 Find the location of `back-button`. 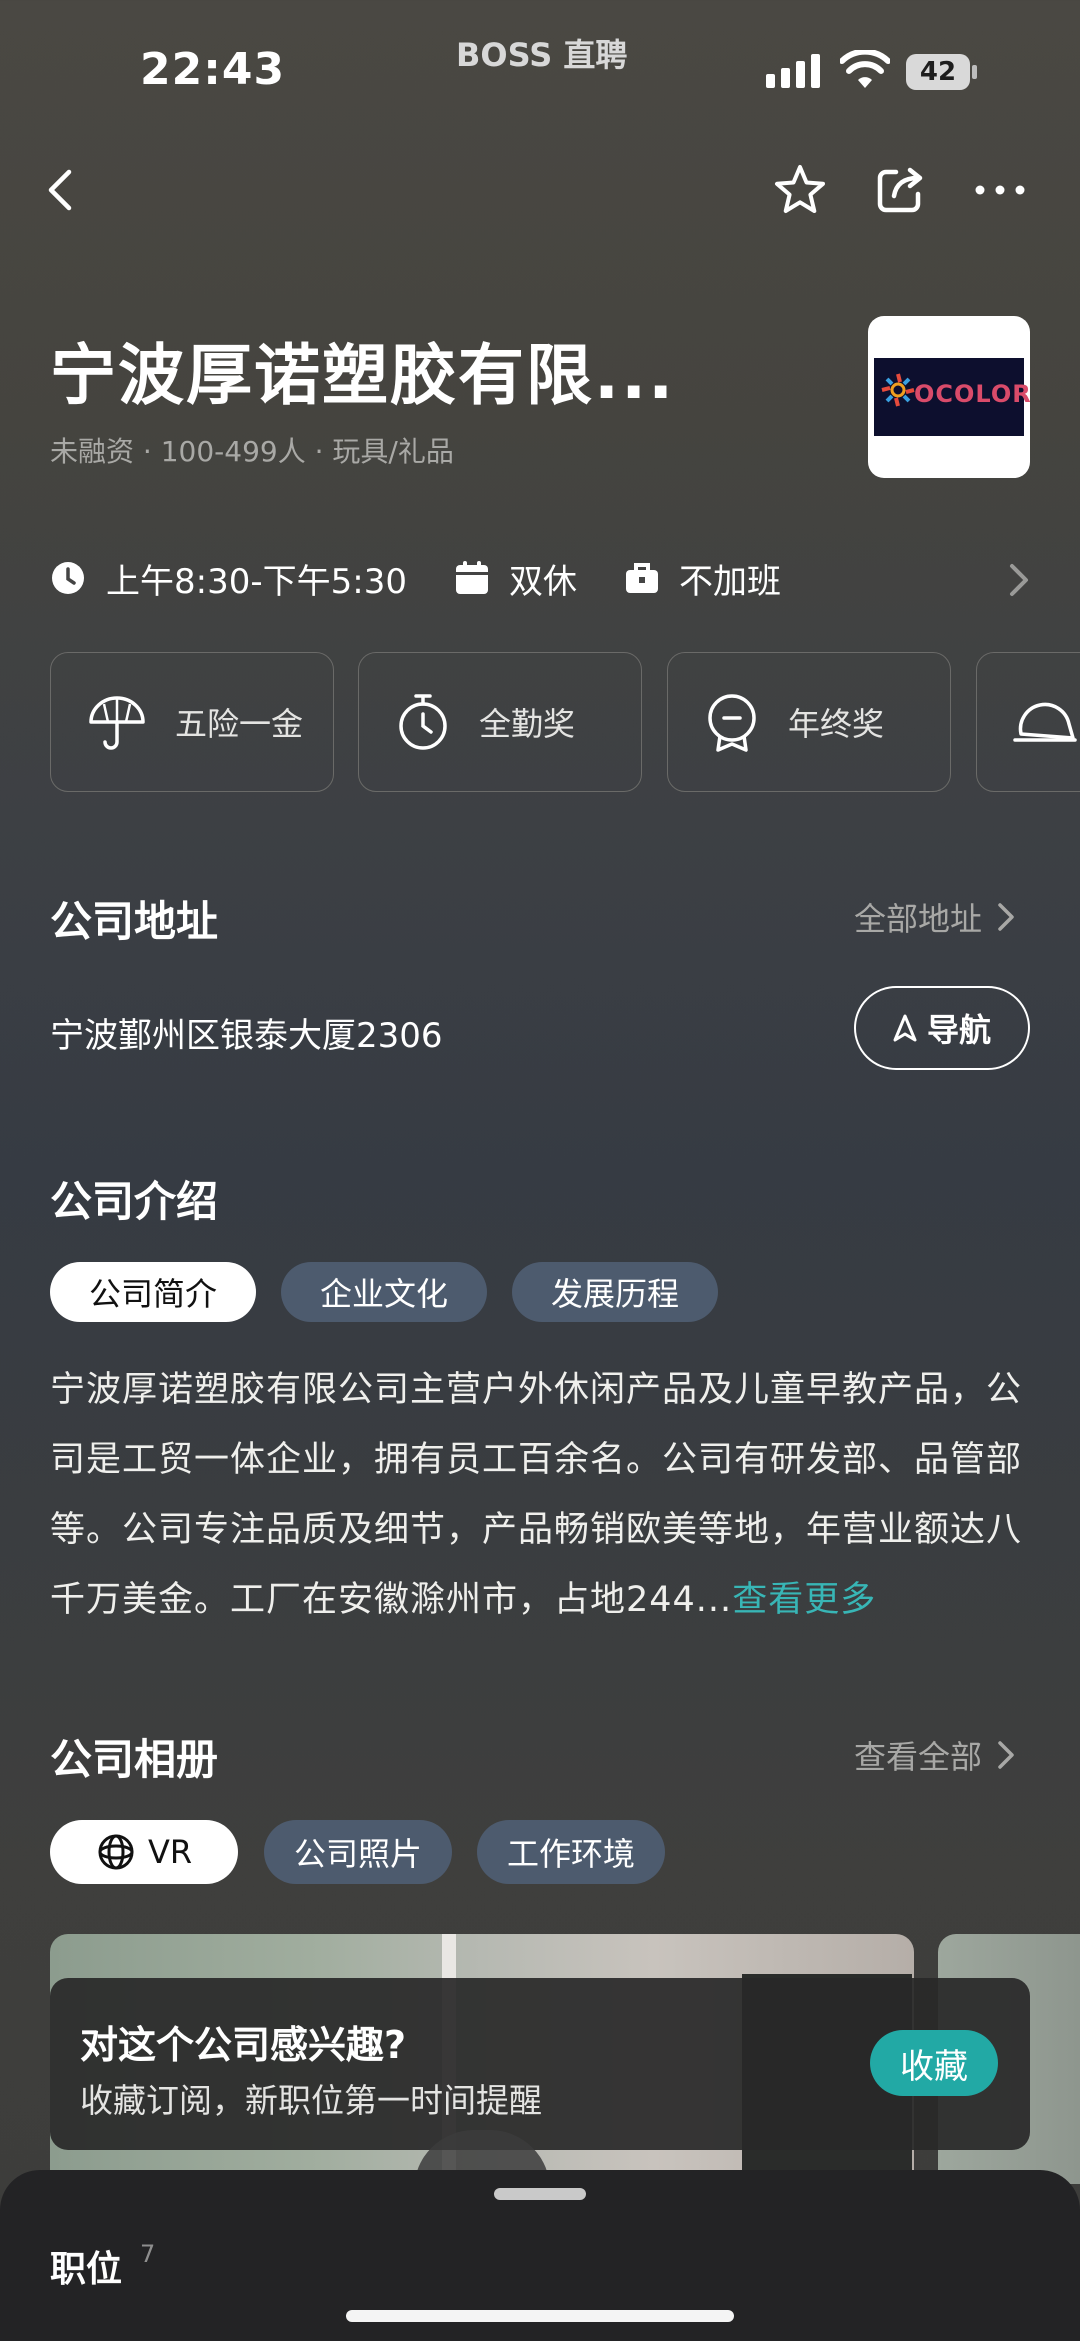

back-button is located at coordinates (60, 190).